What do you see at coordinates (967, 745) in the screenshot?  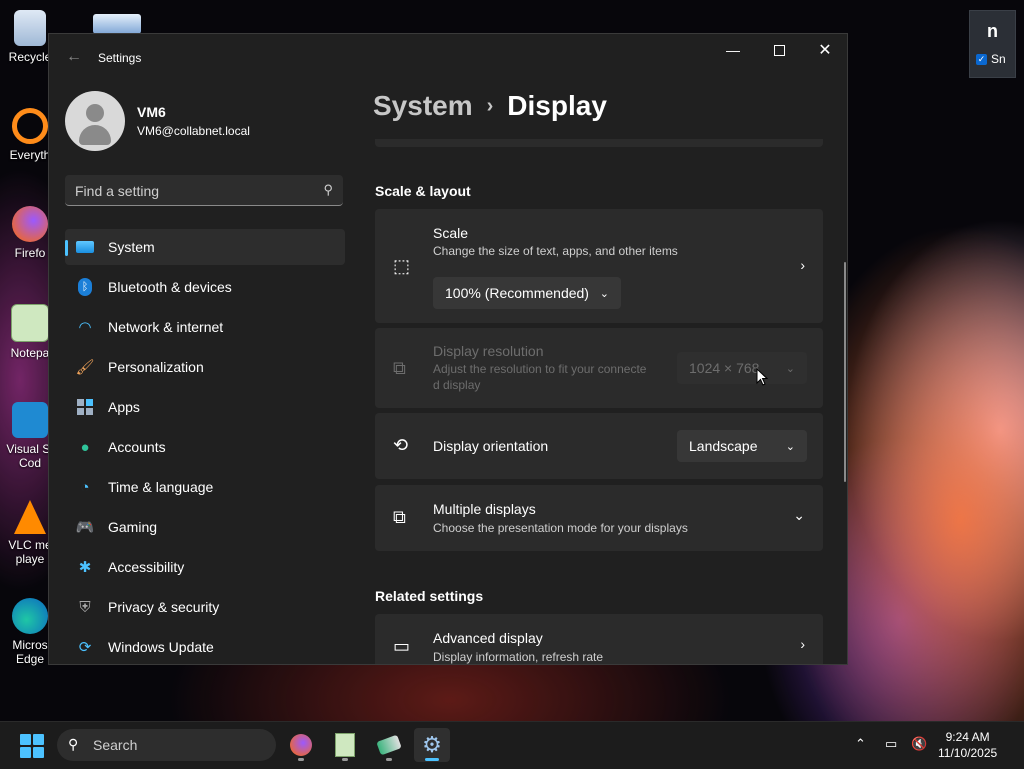 I see `clock: 9:24 AM 11/10/2025` at bounding box center [967, 745].